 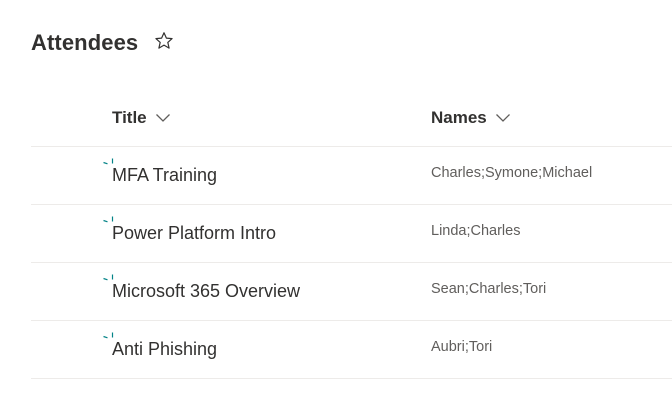 I want to click on table-row: MFA Training Charles;Symone;Michael, so click(x=351, y=176).